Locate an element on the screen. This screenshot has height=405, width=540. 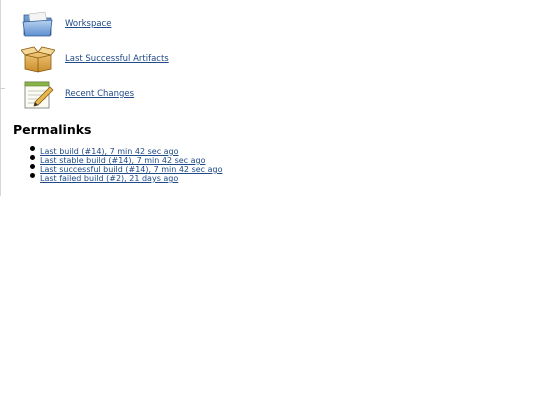
artifact-box-icon is located at coordinates (38, 59).